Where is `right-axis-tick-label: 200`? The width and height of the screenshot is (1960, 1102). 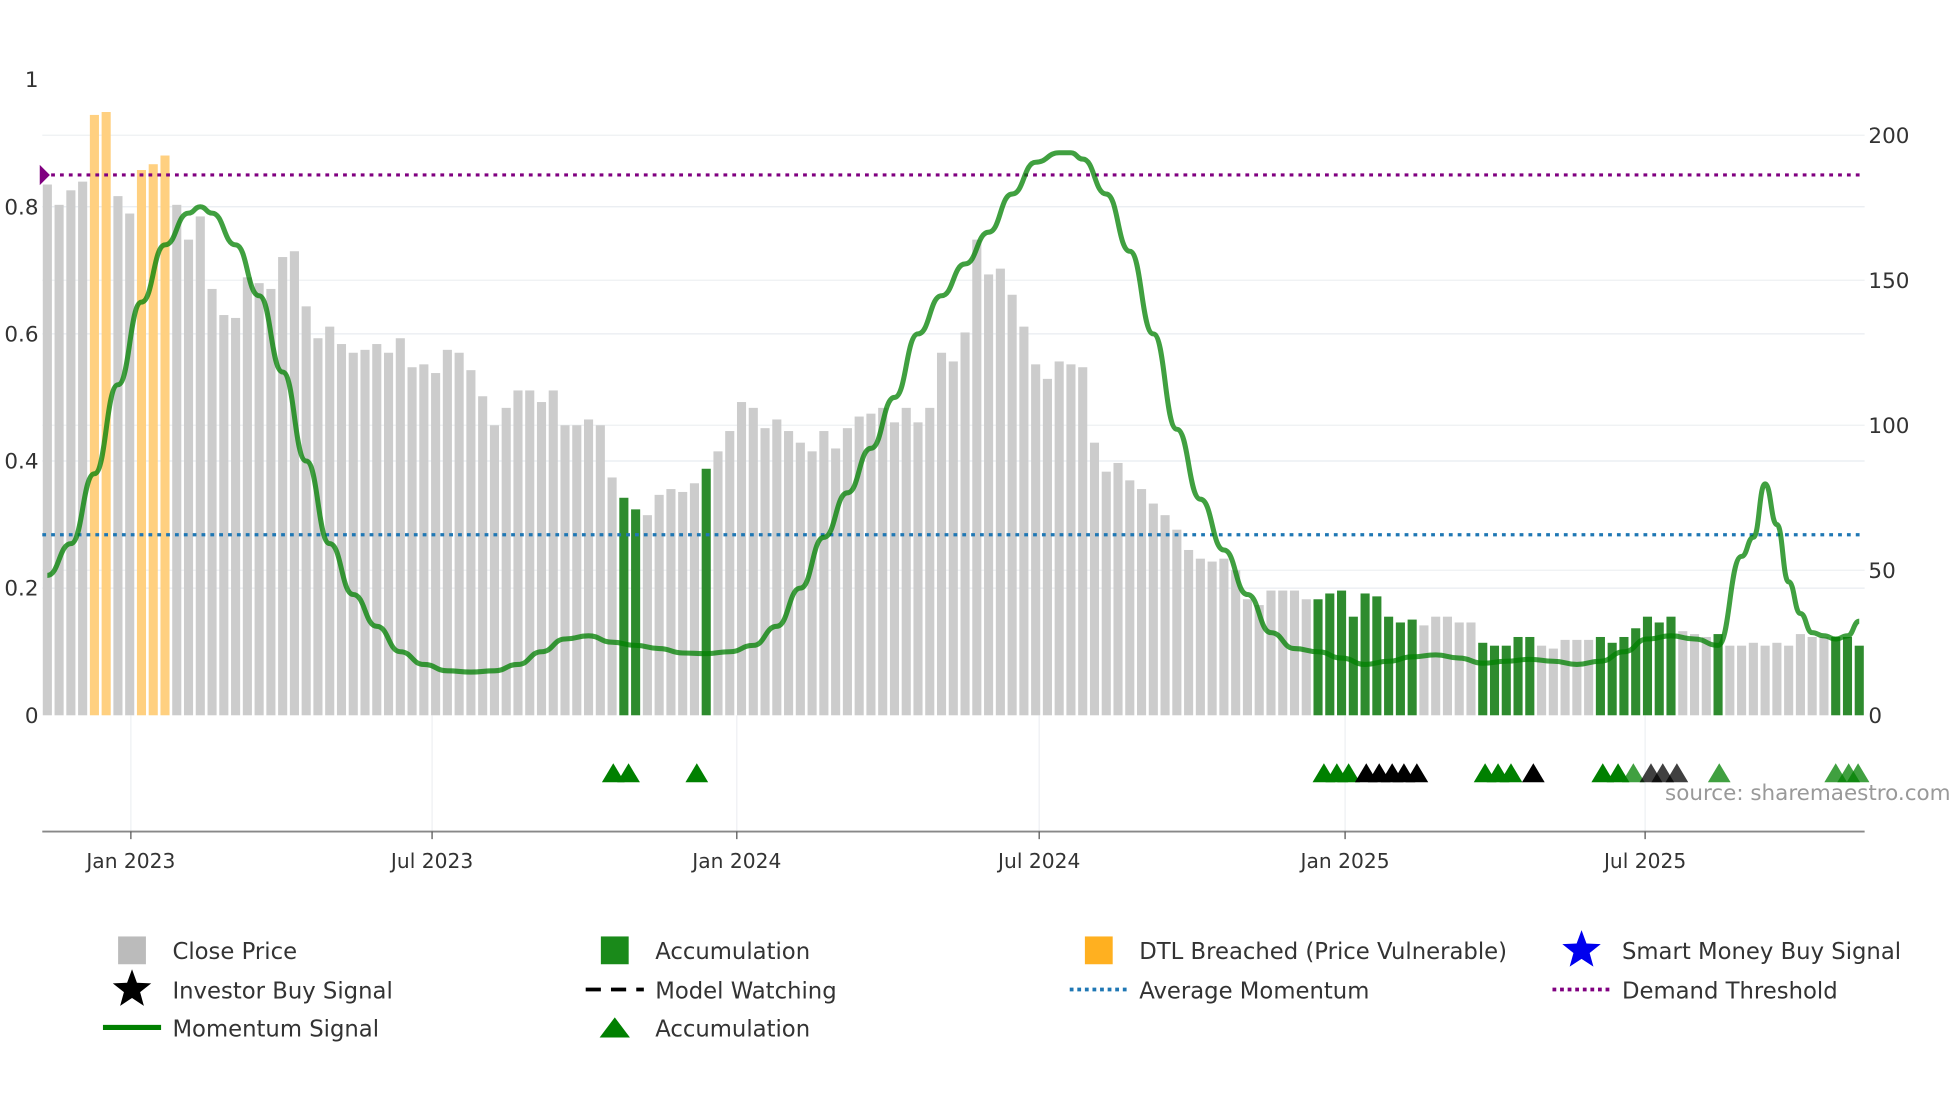
right-axis-tick-label: 200 is located at coordinates (1888, 136).